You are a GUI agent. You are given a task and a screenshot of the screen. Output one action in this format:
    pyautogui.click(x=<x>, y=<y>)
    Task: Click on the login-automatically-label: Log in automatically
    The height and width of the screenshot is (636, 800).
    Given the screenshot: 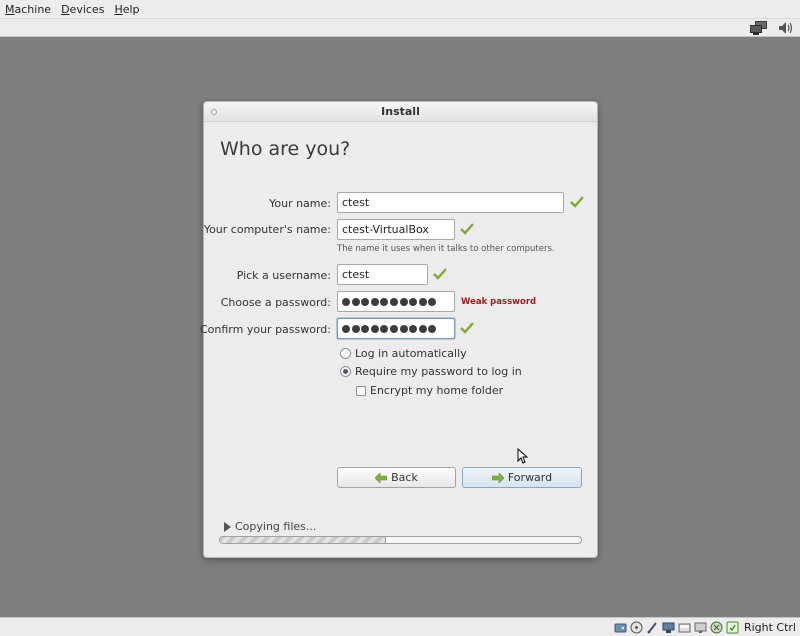 What is the action you would take?
    pyautogui.click(x=411, y=353)
    